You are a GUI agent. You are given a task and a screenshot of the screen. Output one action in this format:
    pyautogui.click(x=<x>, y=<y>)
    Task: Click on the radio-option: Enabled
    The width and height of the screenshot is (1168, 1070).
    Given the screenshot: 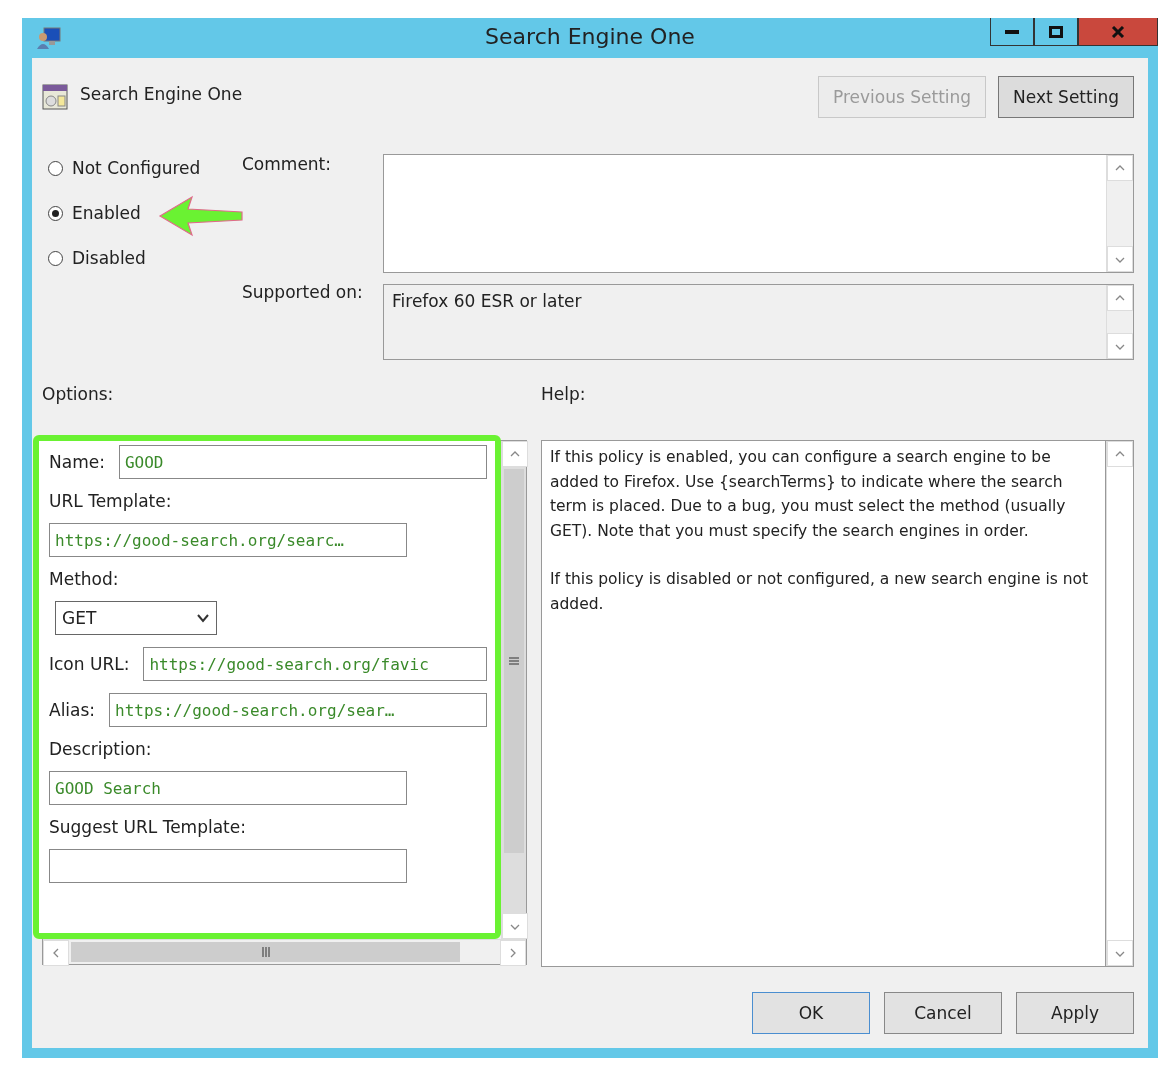 What is the action you would take?
    pyautogui.click(x=91, y=213)
    